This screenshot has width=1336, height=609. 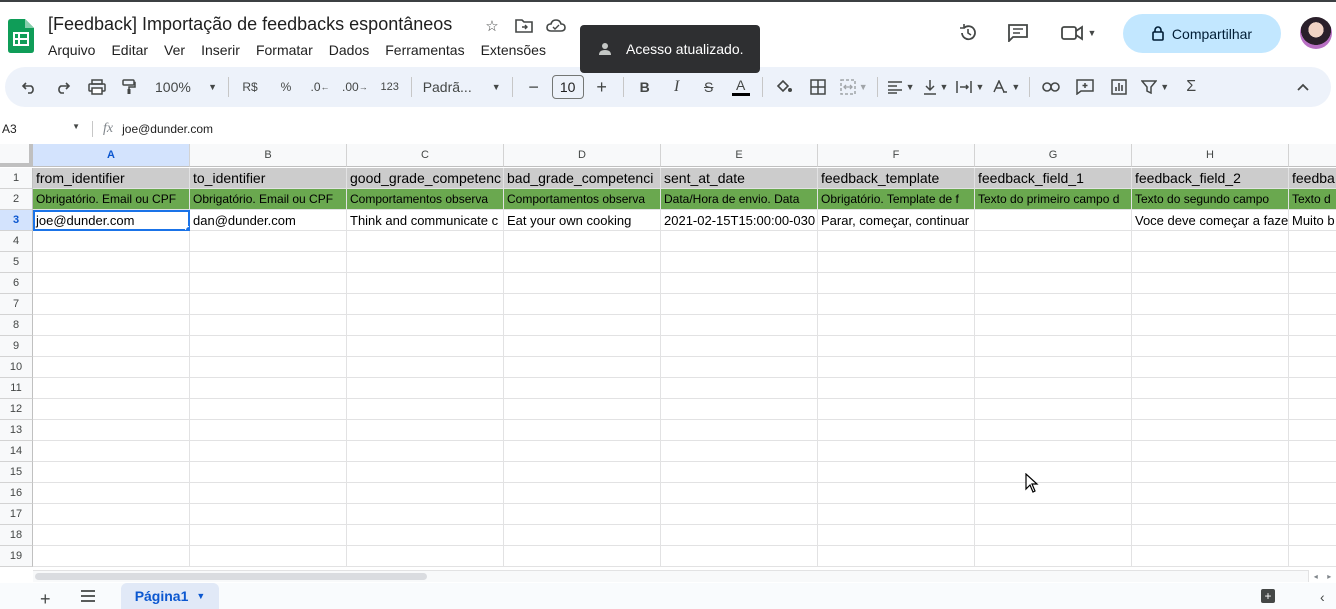 What do you see at coordinates (16, 304) in the screenshot?
I see `row-header: 7` at bounding box center [16, 304].